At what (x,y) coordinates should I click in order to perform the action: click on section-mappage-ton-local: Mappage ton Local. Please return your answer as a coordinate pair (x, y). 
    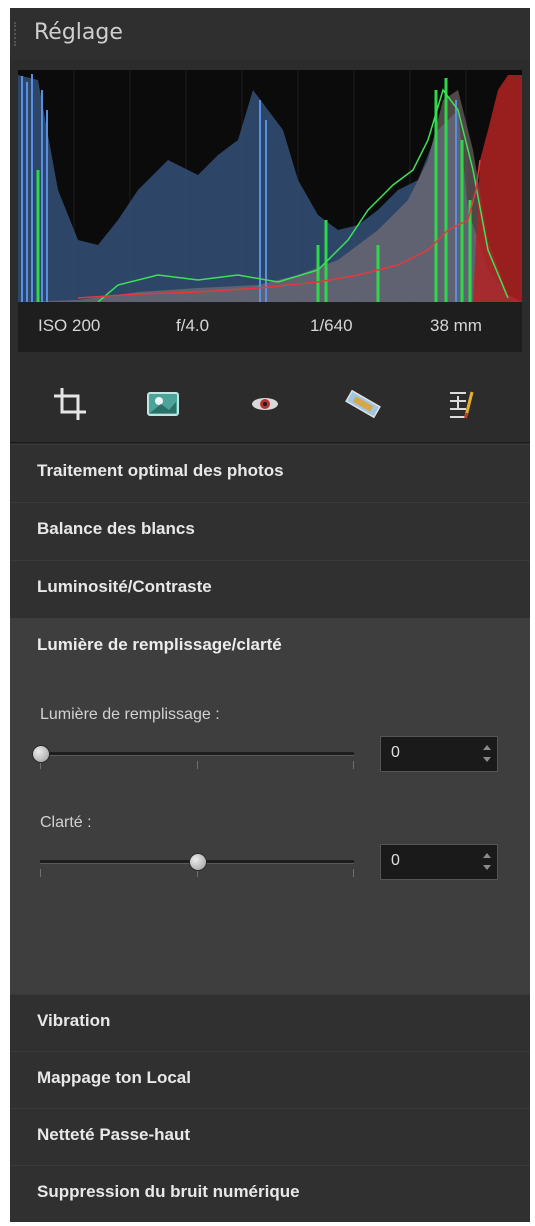
    Looking at the image, I should click on (270, 1080).